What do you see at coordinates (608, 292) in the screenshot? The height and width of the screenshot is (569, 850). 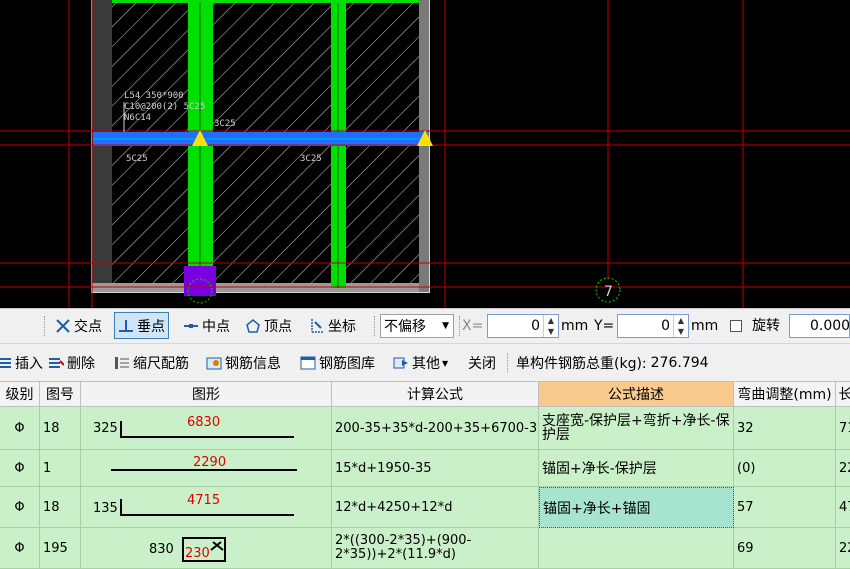 I see `axis-label: 7` at bounding box center [608, 292].